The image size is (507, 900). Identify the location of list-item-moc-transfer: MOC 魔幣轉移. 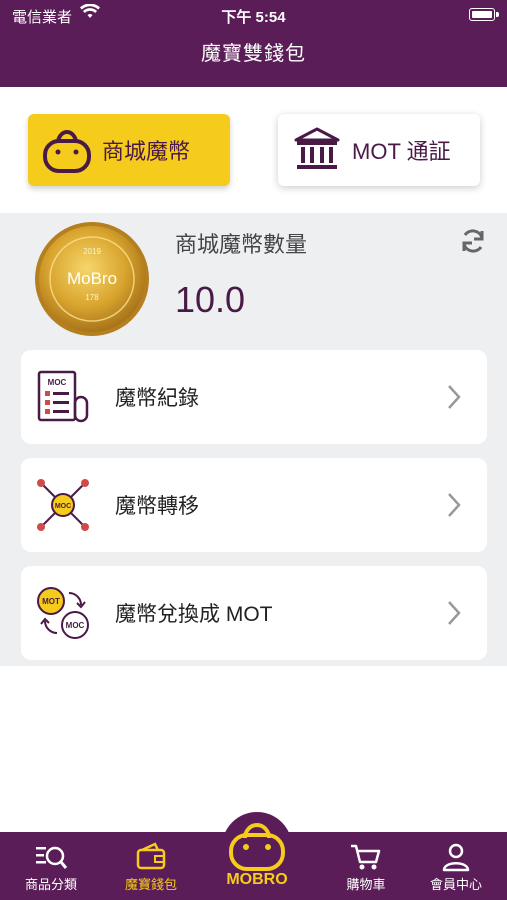
(254, 505).